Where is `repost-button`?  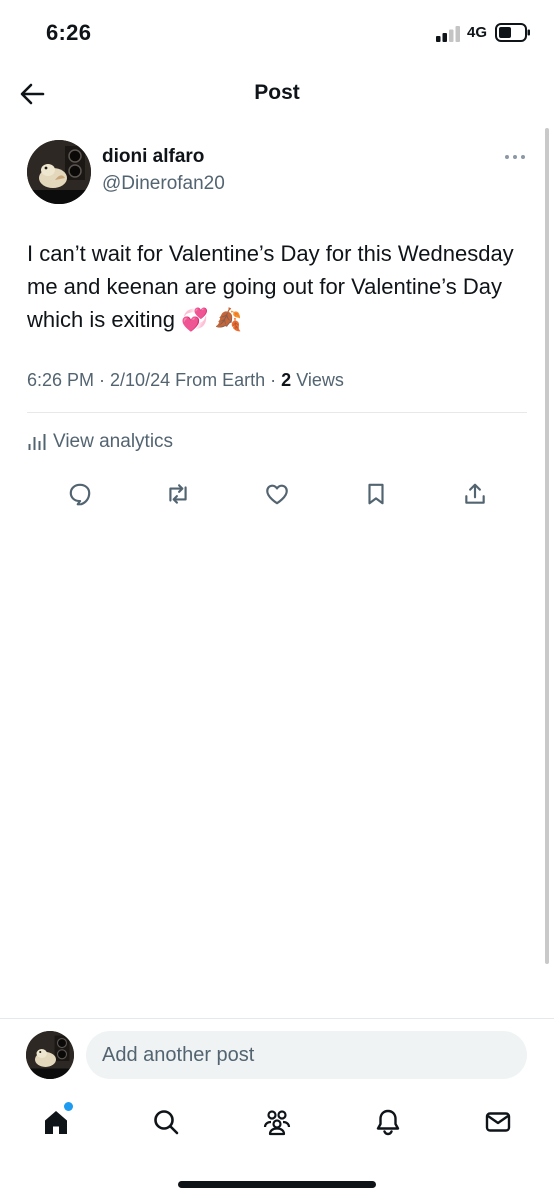
repost-button is located at coordinates (178, 494).